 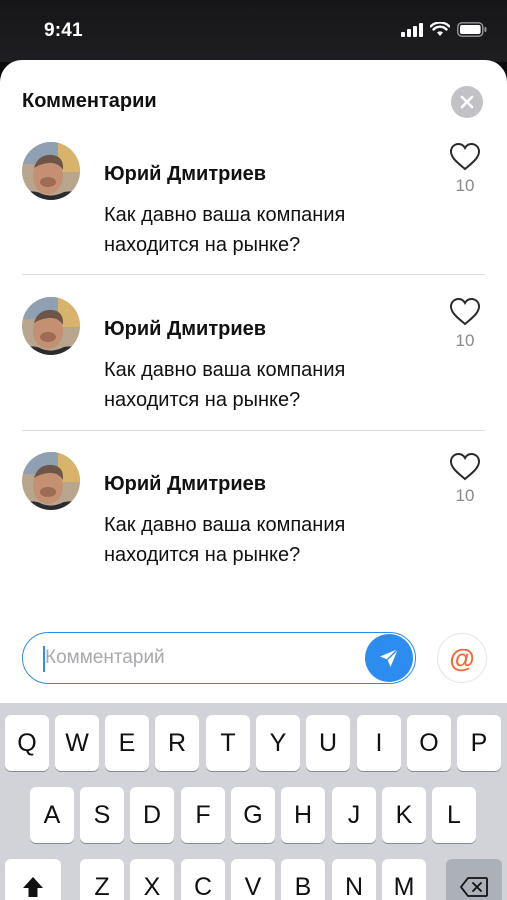 I want to click on key-p: P, so click(x=479, y=743).